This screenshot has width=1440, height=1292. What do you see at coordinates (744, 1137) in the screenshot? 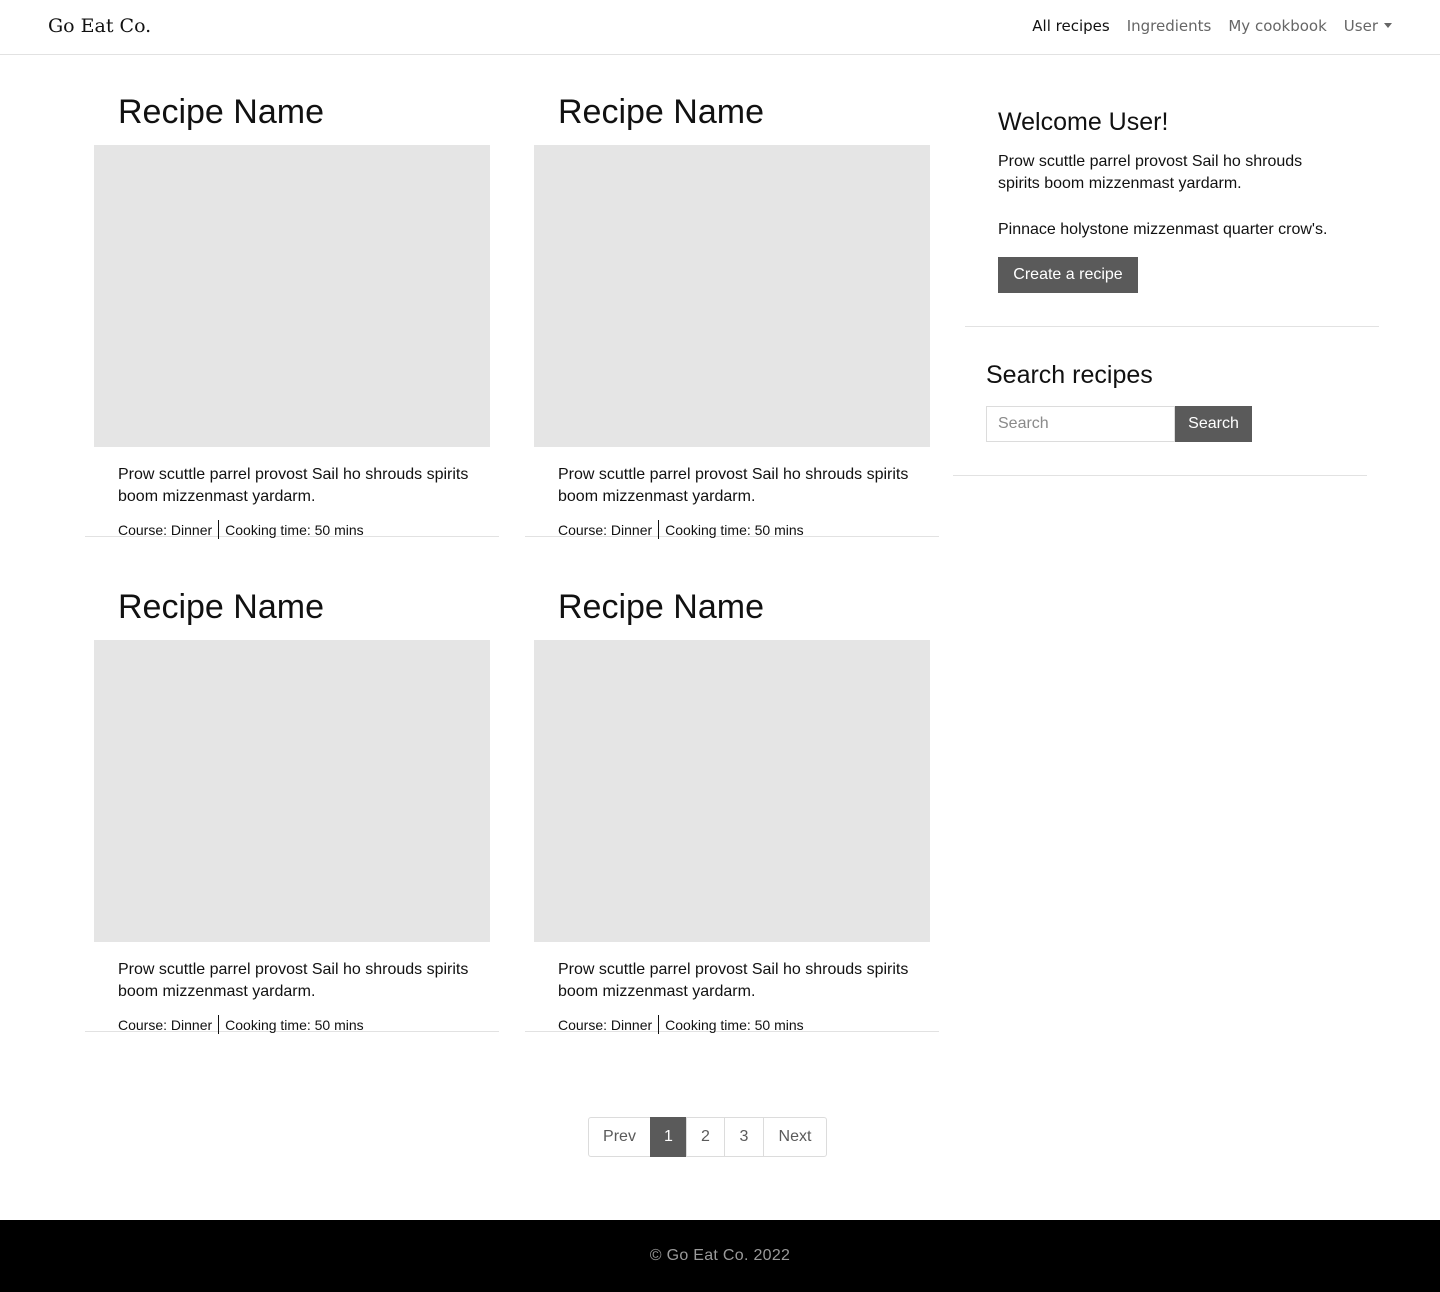
I see `pagination-page-3: 3` at bounding box center [744, 1137].